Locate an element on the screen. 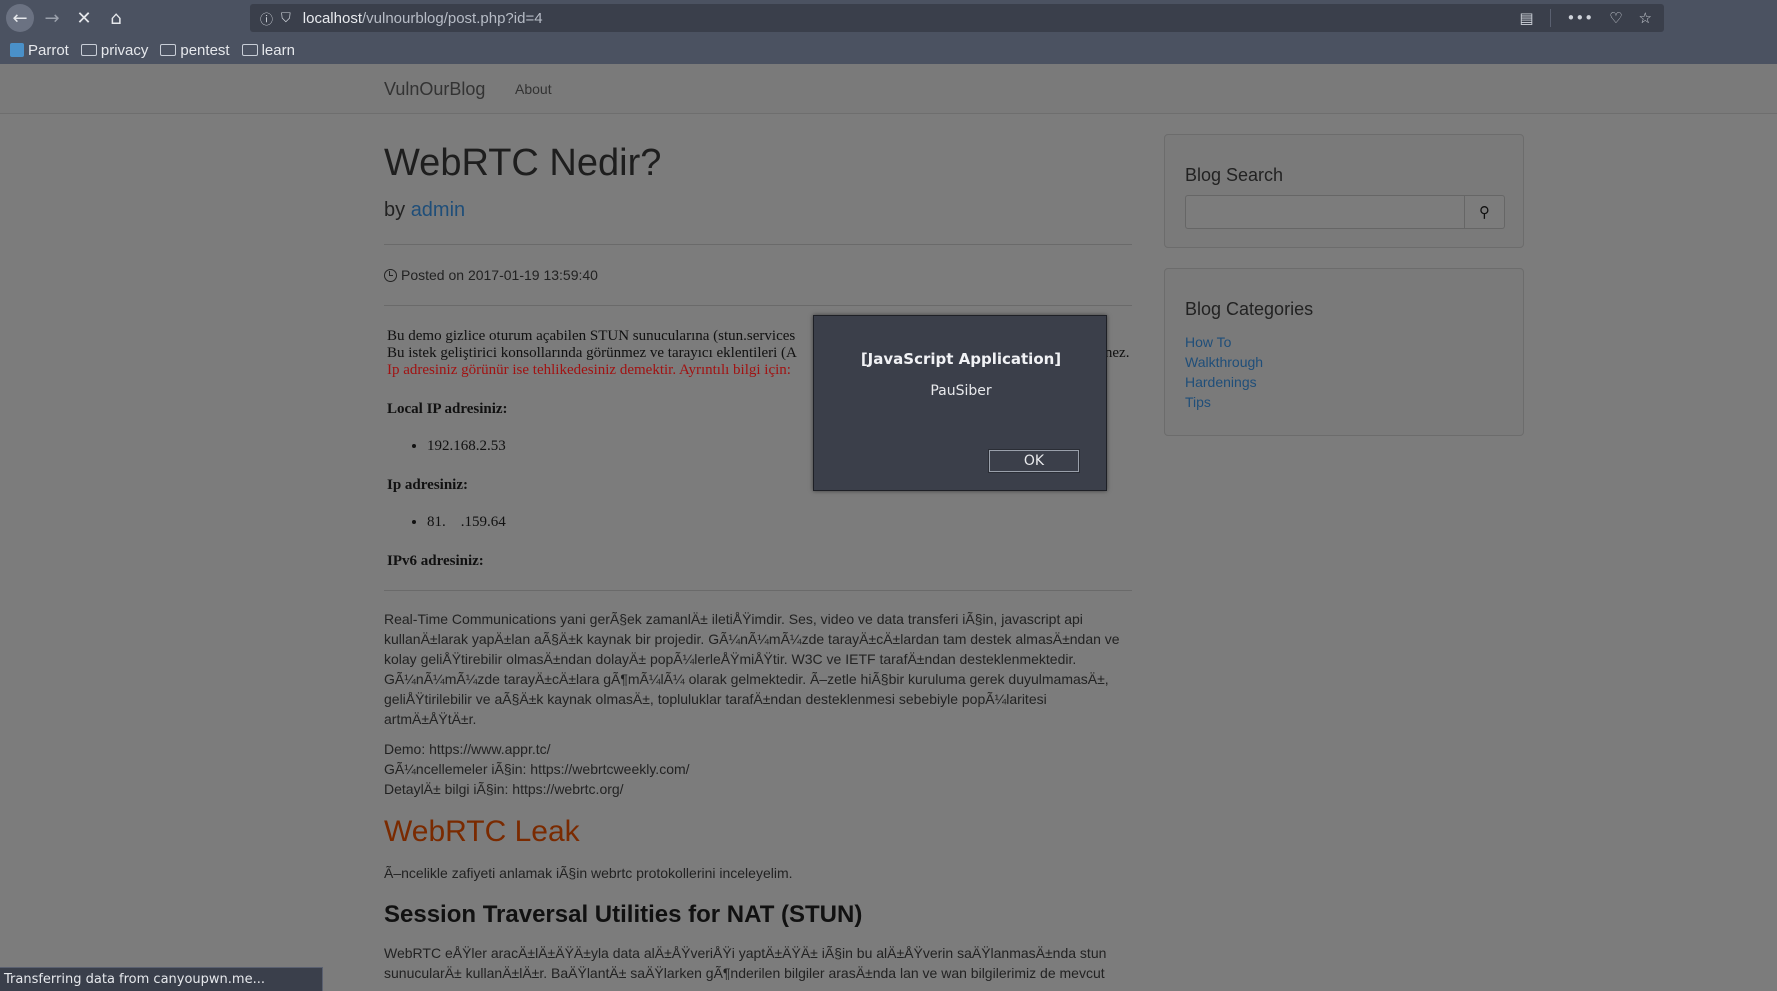  back-button: ← is located at coordinates (20, 18).